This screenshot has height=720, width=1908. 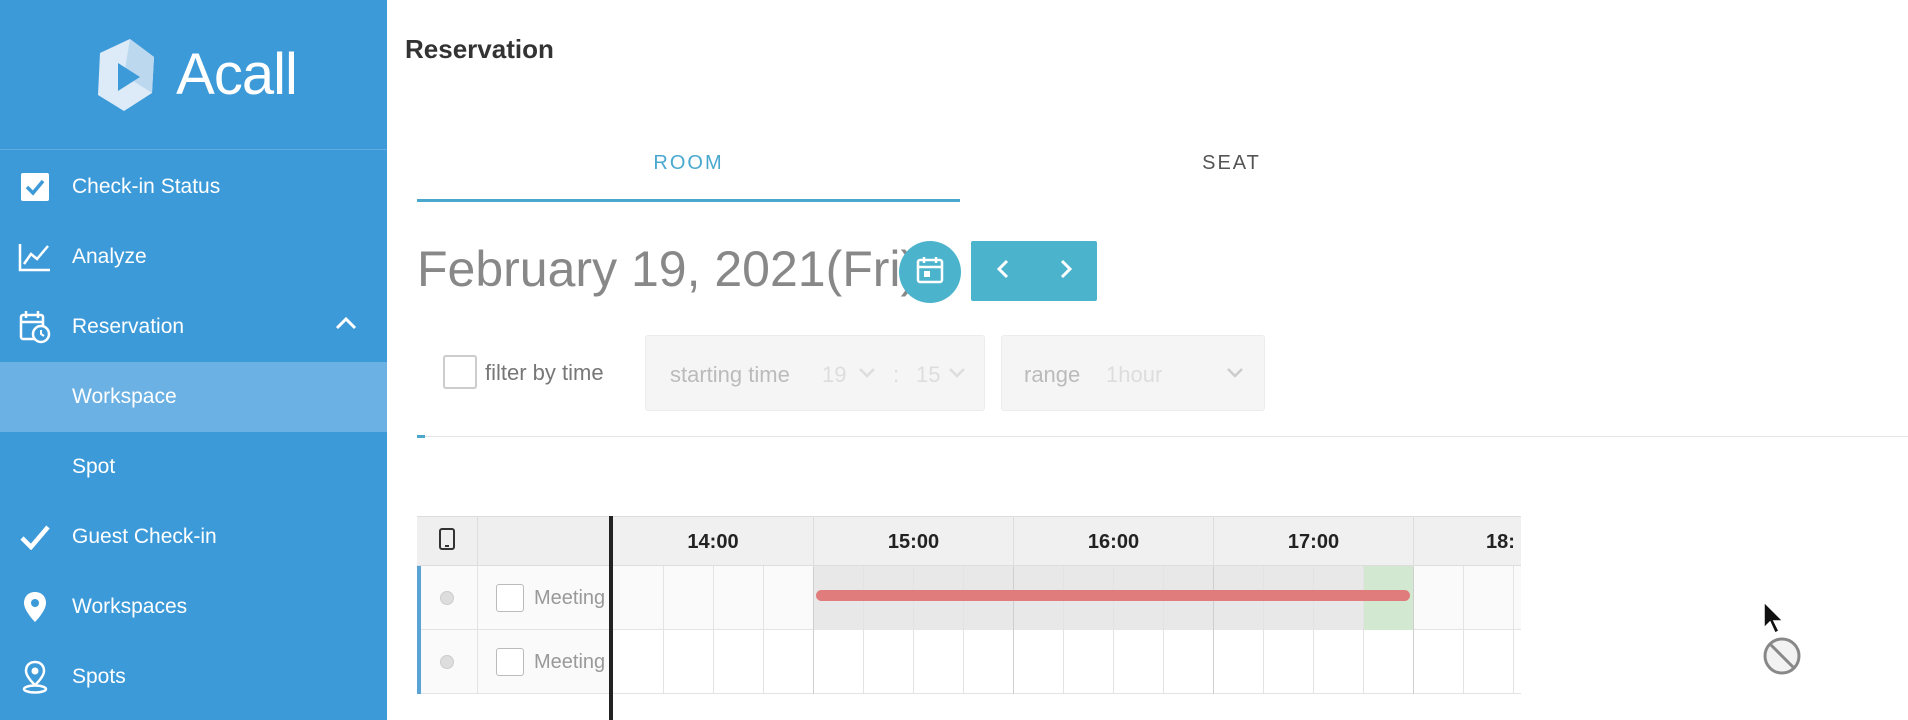 What do you see at coordinates (1231, 163) in the screenshot?
I see `tab-seat: SEAT` at bounding box center [1231, 163].